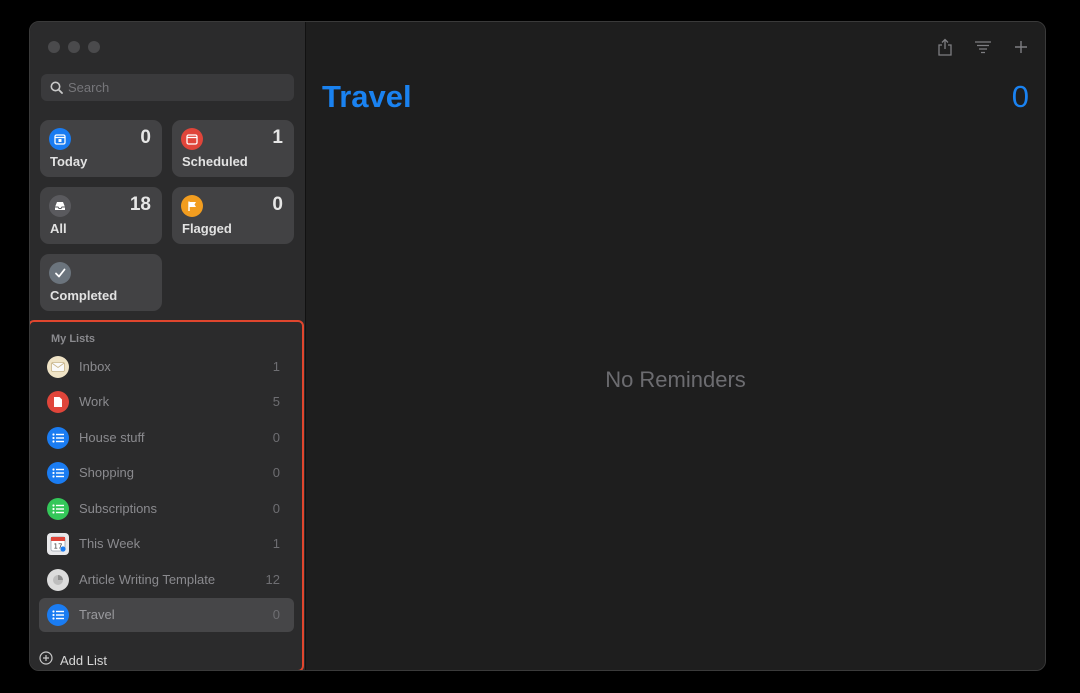 The image size is (1080, 693). Describe the element at coordinates (166, 367) in the screenshot. I see `list-item-inbox: Inbox 1` at that location.